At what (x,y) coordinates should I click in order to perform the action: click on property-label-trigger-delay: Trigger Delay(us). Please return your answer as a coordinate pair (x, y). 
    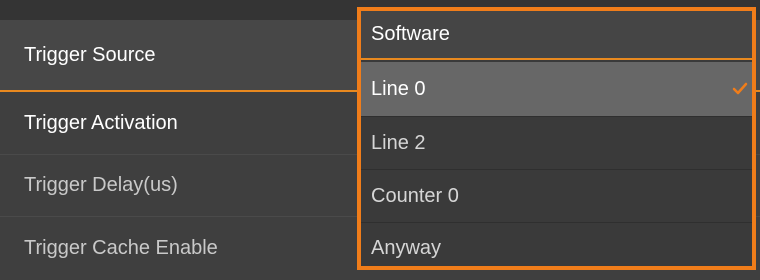
    Looking at the image, I should click on (101, 185).